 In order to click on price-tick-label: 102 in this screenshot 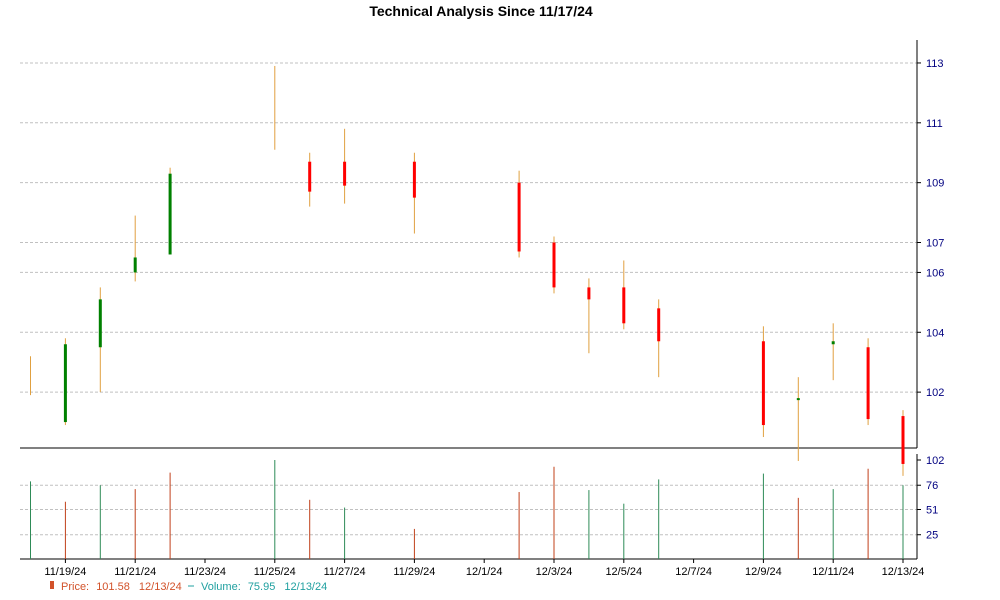, I will do `click(935, 393)`.